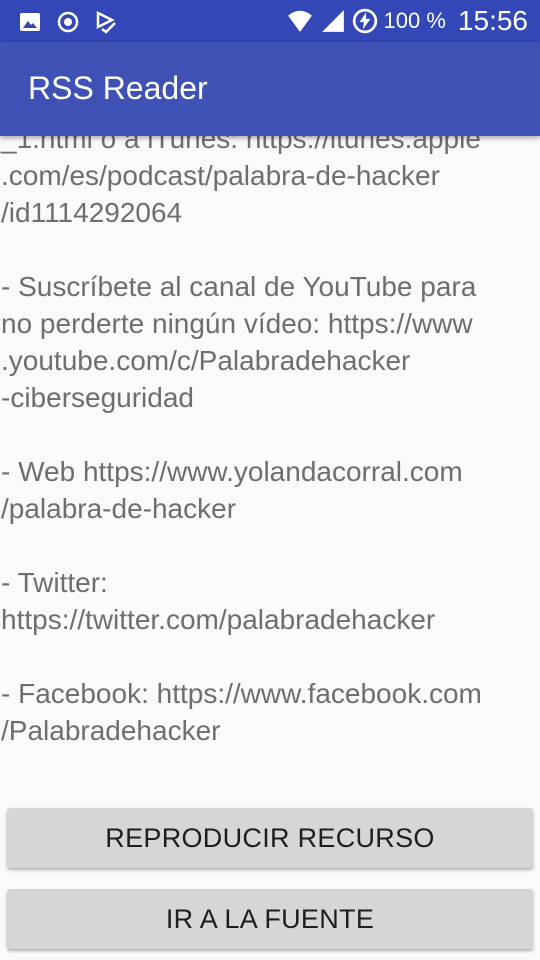 This screenshot has width=540, height=960. Describe the element at coordinates (492, 20) in the screenshot. I see `clock: 15:56` at that location.